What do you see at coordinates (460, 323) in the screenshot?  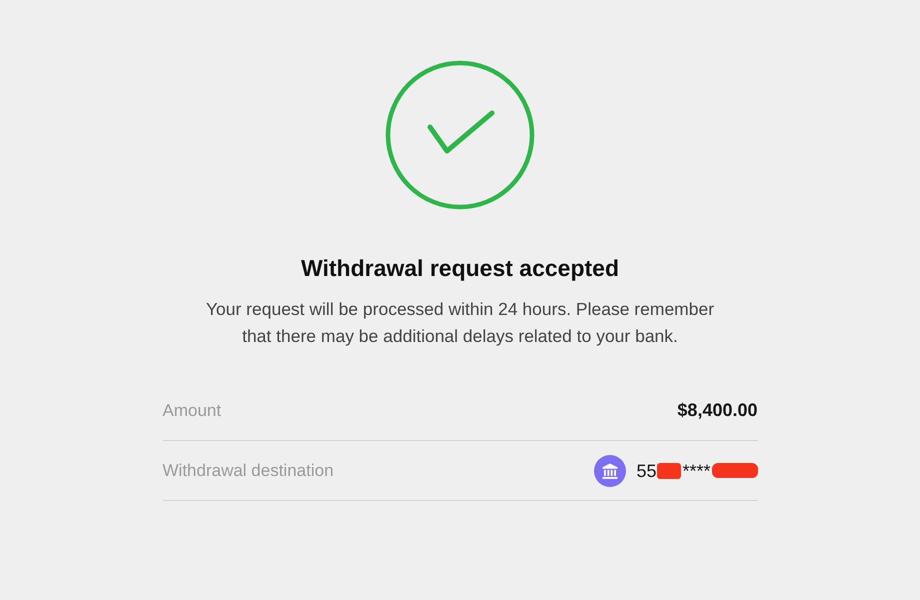 I see `info-message: Your request will be processed within 24 hours. Please remember that there may be additional delays related to your bank.` at bounding box center [460, 323].